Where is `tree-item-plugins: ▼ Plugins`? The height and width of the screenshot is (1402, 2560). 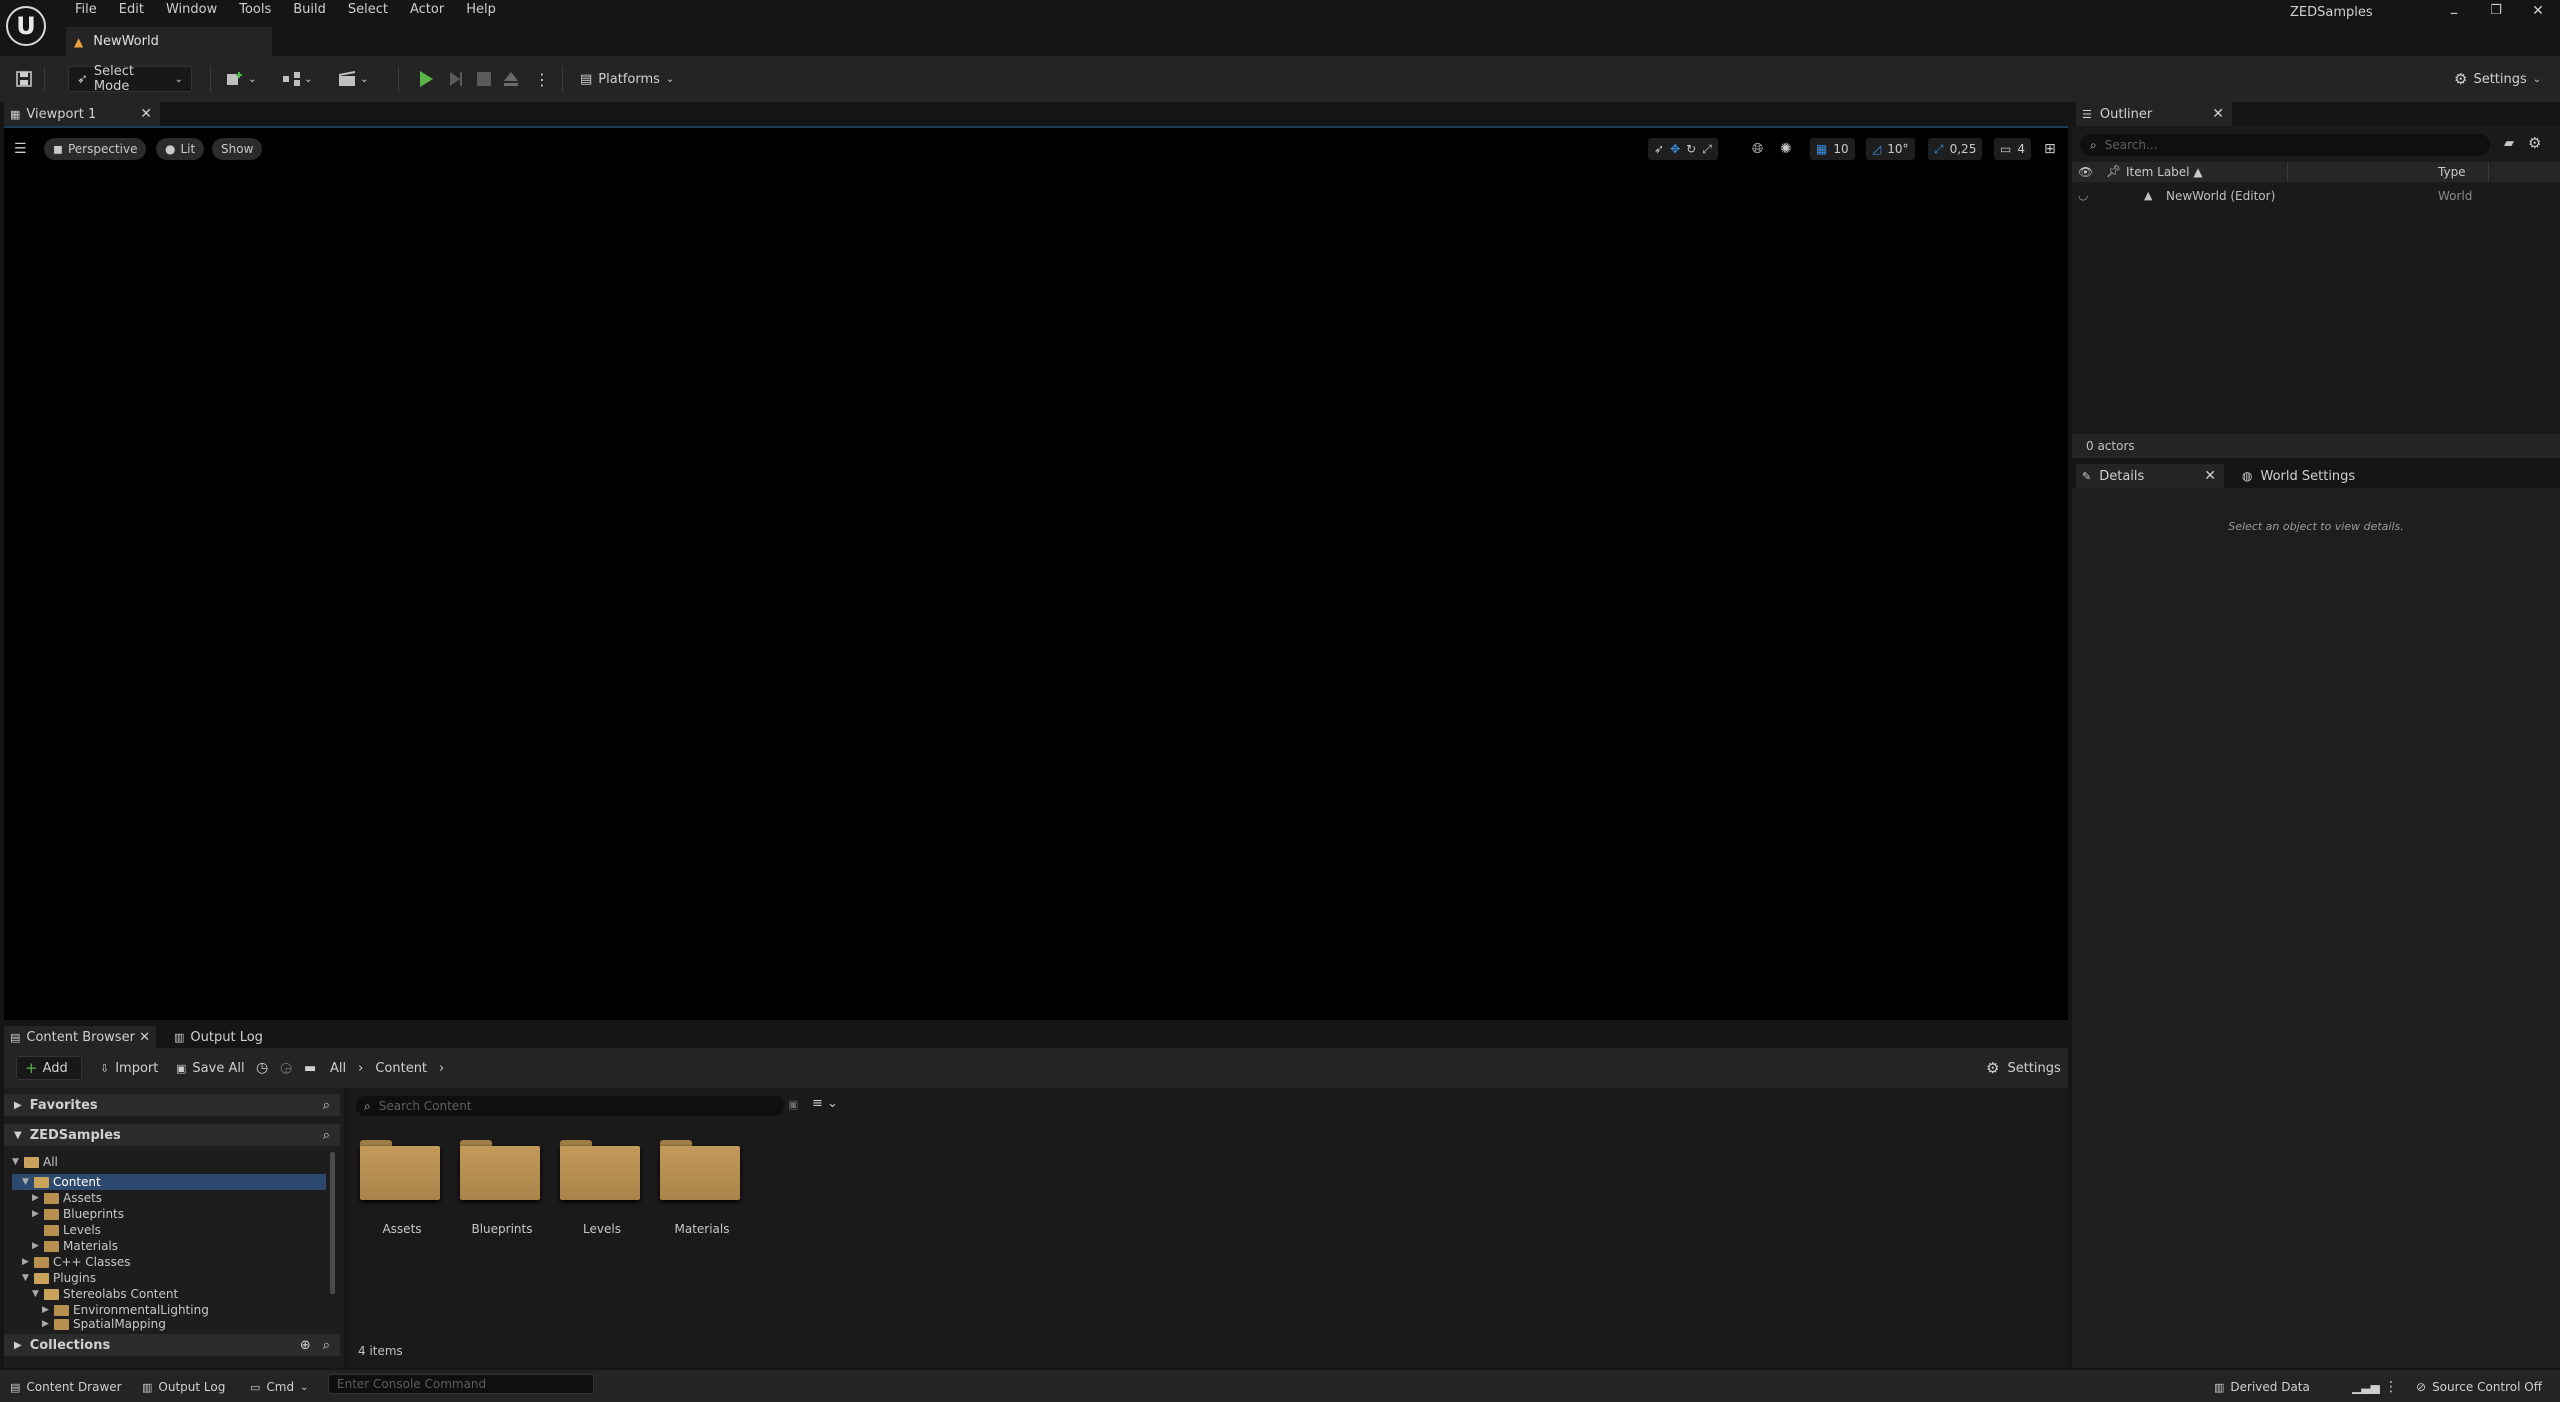
tree-item-plugins: ▼ Plugins is located at coordinates (59, 1278).